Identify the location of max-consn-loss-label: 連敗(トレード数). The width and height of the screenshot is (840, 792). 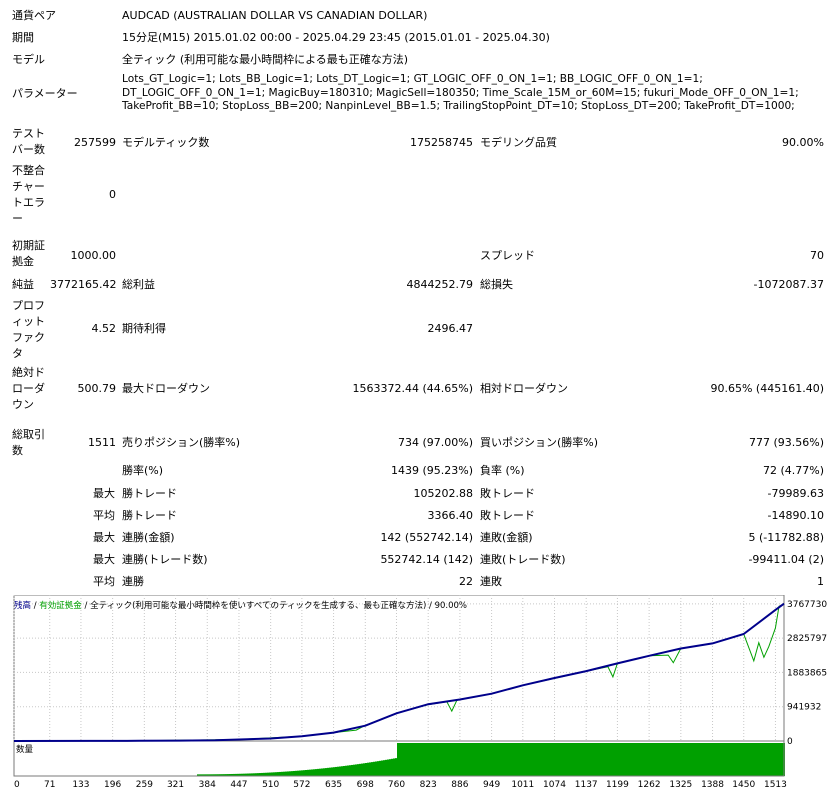
(523, 559).